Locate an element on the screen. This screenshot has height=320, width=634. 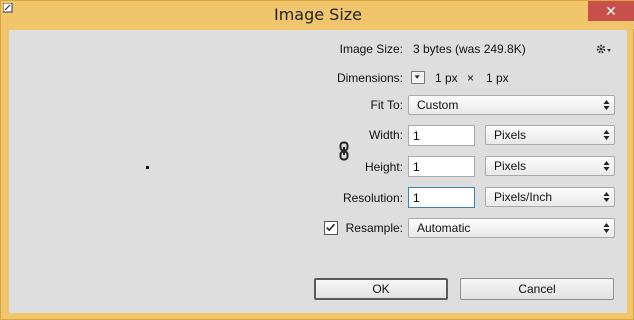
checkmark-icon is located at coordinates (331, 227).